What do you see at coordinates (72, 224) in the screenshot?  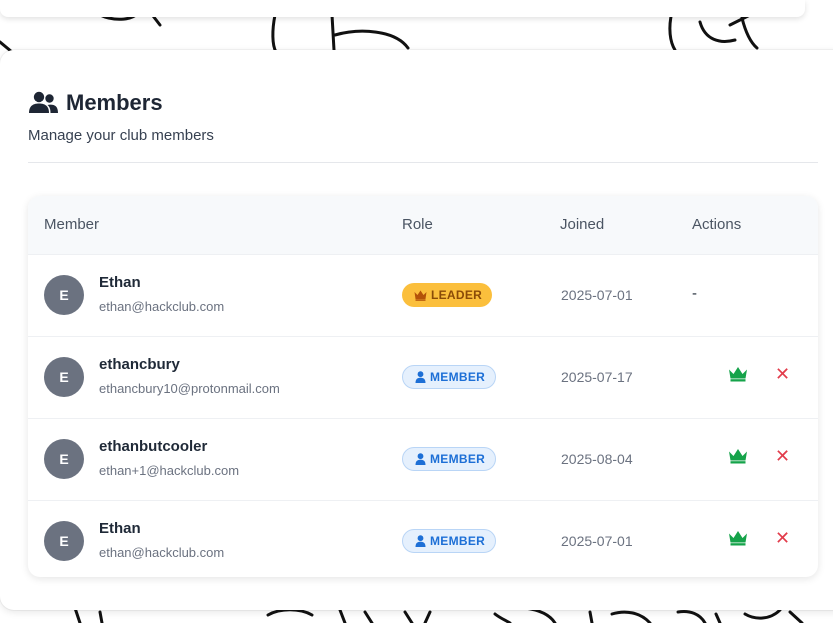 I see `column-header-member: Member` at bounding box center [72, 224].